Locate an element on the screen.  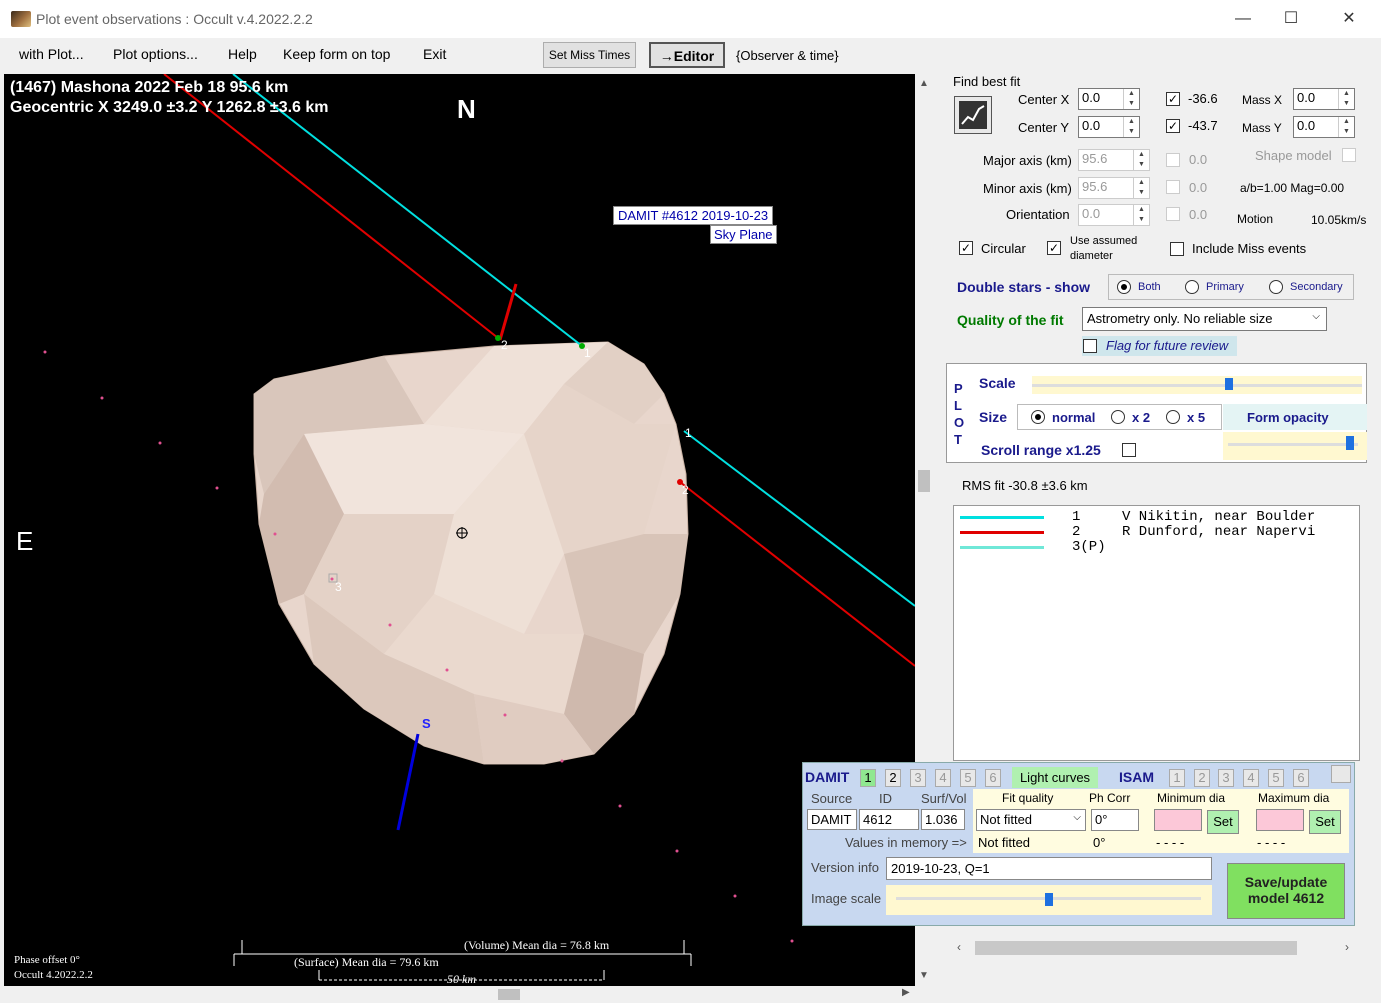
isam-tab-1: 1 is located at coordinates (1177, 778).